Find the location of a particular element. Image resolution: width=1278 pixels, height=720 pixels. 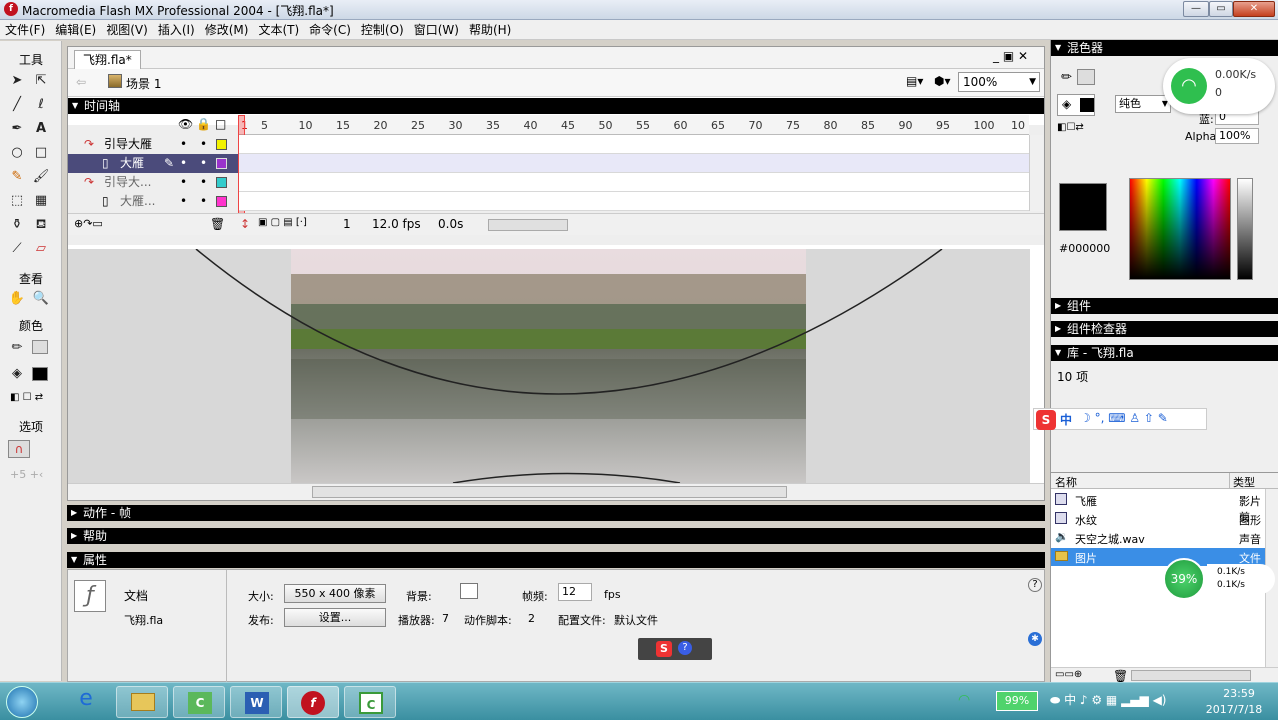

line-tool-icon: ╱ is located at coordinates (17, 105).